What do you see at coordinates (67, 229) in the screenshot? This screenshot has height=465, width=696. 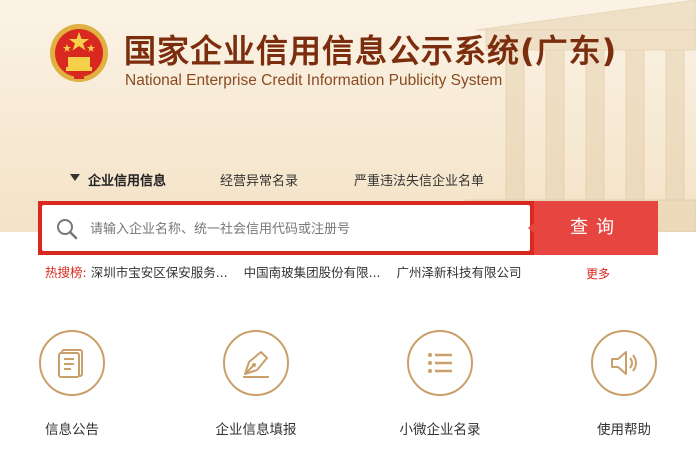 I see `search-icon` at bounding box center [67, 229].